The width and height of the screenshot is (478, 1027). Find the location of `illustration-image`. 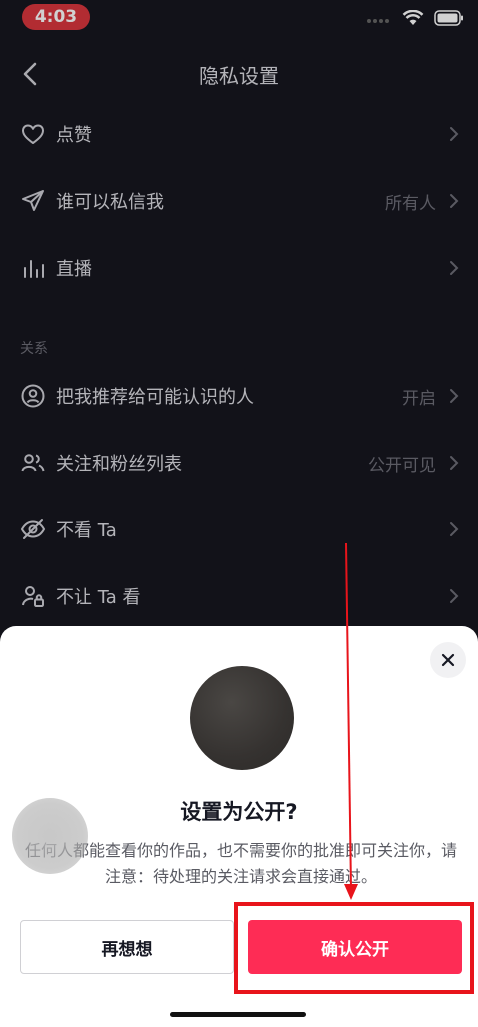

illustration-image is located at coordinates (242, 718).